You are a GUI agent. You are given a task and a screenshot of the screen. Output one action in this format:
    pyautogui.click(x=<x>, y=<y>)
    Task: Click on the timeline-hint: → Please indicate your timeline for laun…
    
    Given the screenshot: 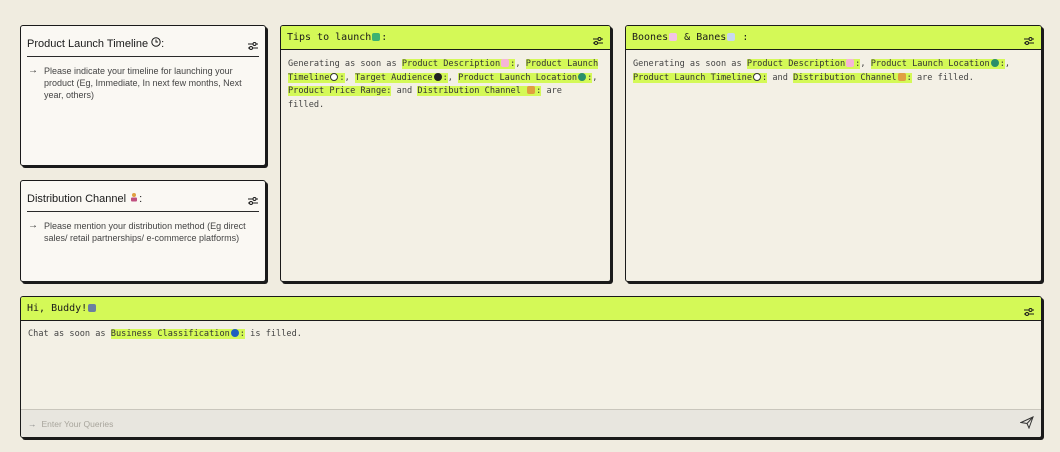 What is the action you would take?
    pyautogui.click(x=143, y=83)
    